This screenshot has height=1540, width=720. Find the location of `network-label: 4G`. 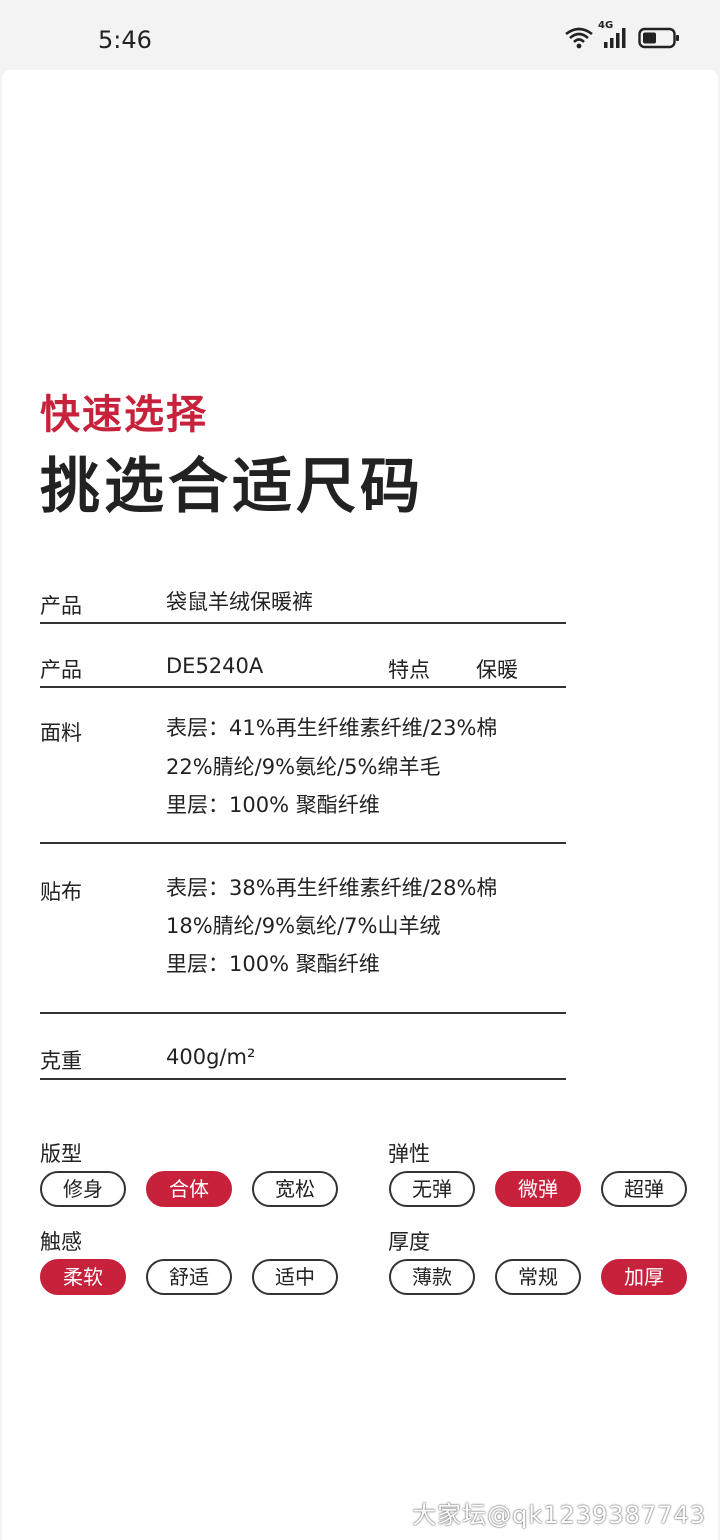

network-label: 4G is located at coordinates (606, 25).